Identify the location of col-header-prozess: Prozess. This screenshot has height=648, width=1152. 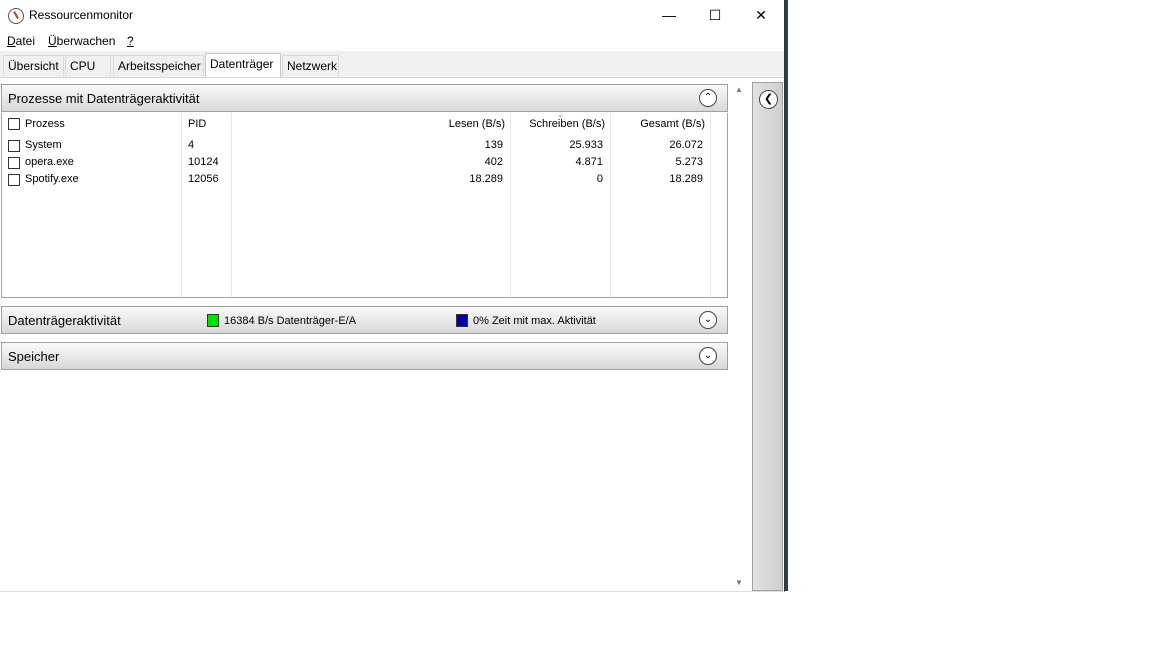
(45, 124).